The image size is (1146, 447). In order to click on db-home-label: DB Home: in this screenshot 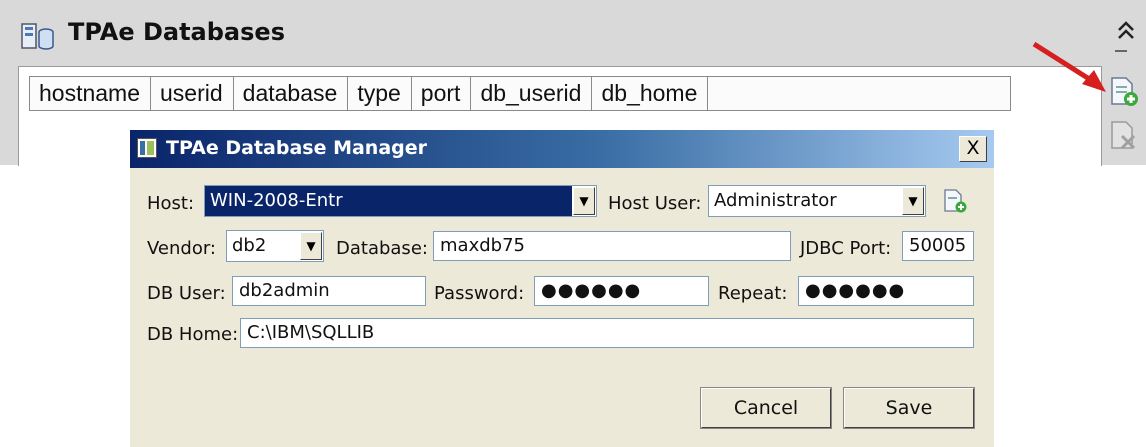, I will do `click(193, 334)`.